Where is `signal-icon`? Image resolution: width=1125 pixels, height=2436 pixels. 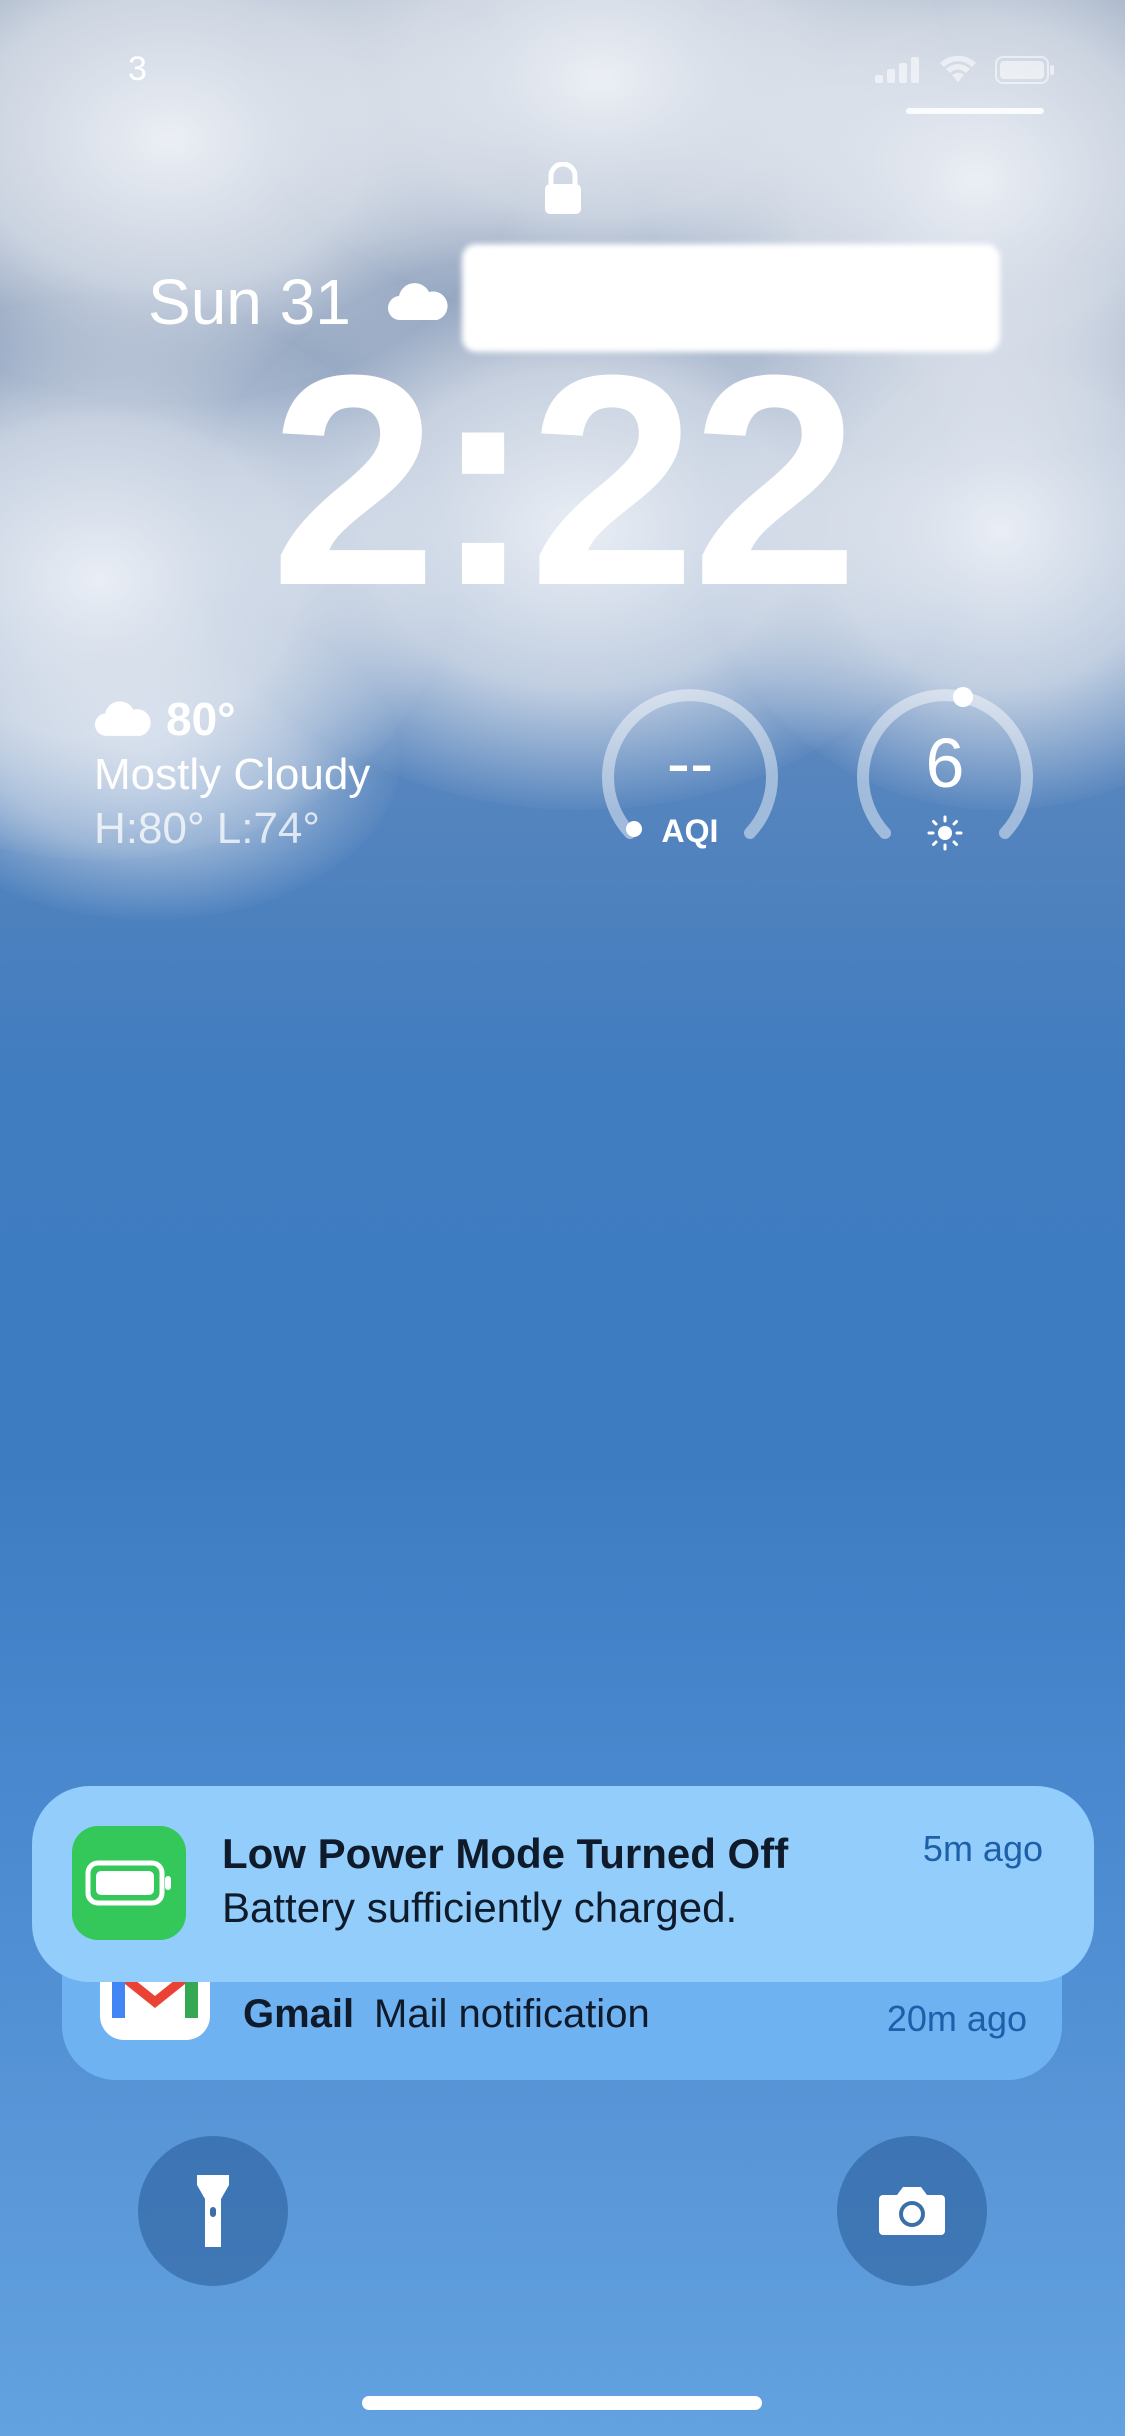 signal-icon is located at coordinates (897, 70).